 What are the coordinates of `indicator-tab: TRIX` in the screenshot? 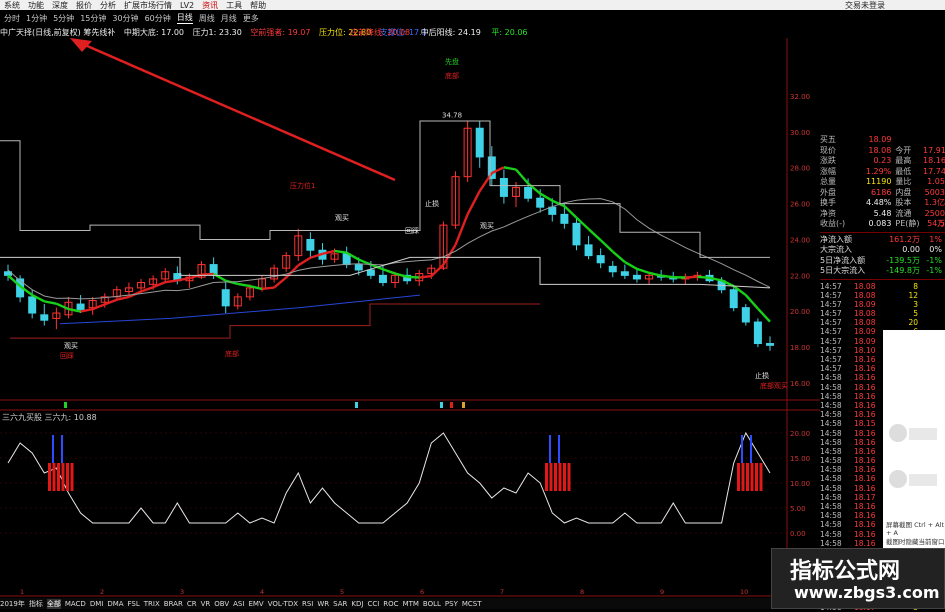 It's located at (152, 604).